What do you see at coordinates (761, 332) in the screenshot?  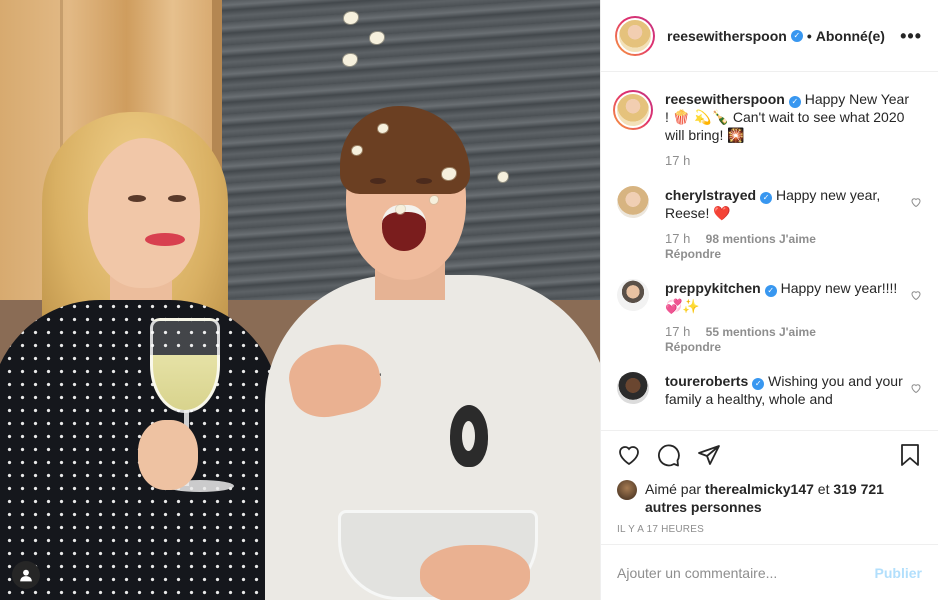 I see `comment-likes: 55 mentions J'aime` at bounding box center [761, 332].